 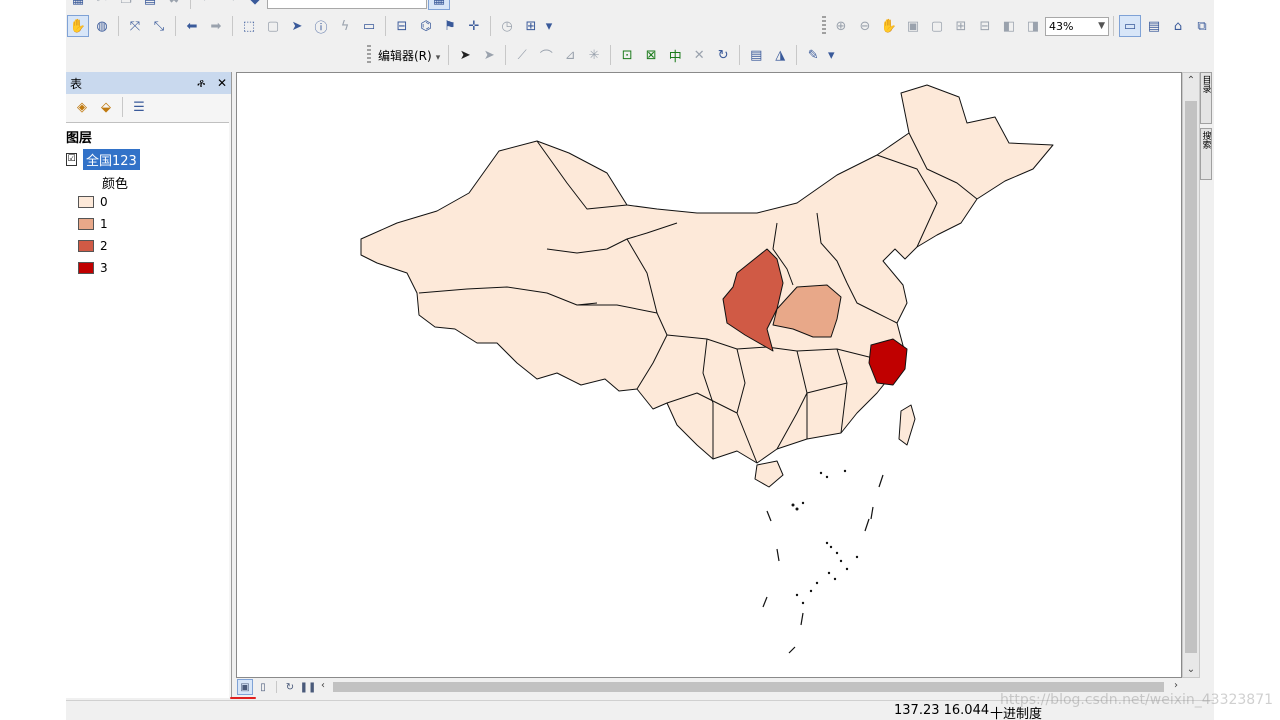 What do you see at coordinates (102, 26) in the screenshot?
I see `full-extent-globe-icon: ◍` at bounding box center [102, 26].